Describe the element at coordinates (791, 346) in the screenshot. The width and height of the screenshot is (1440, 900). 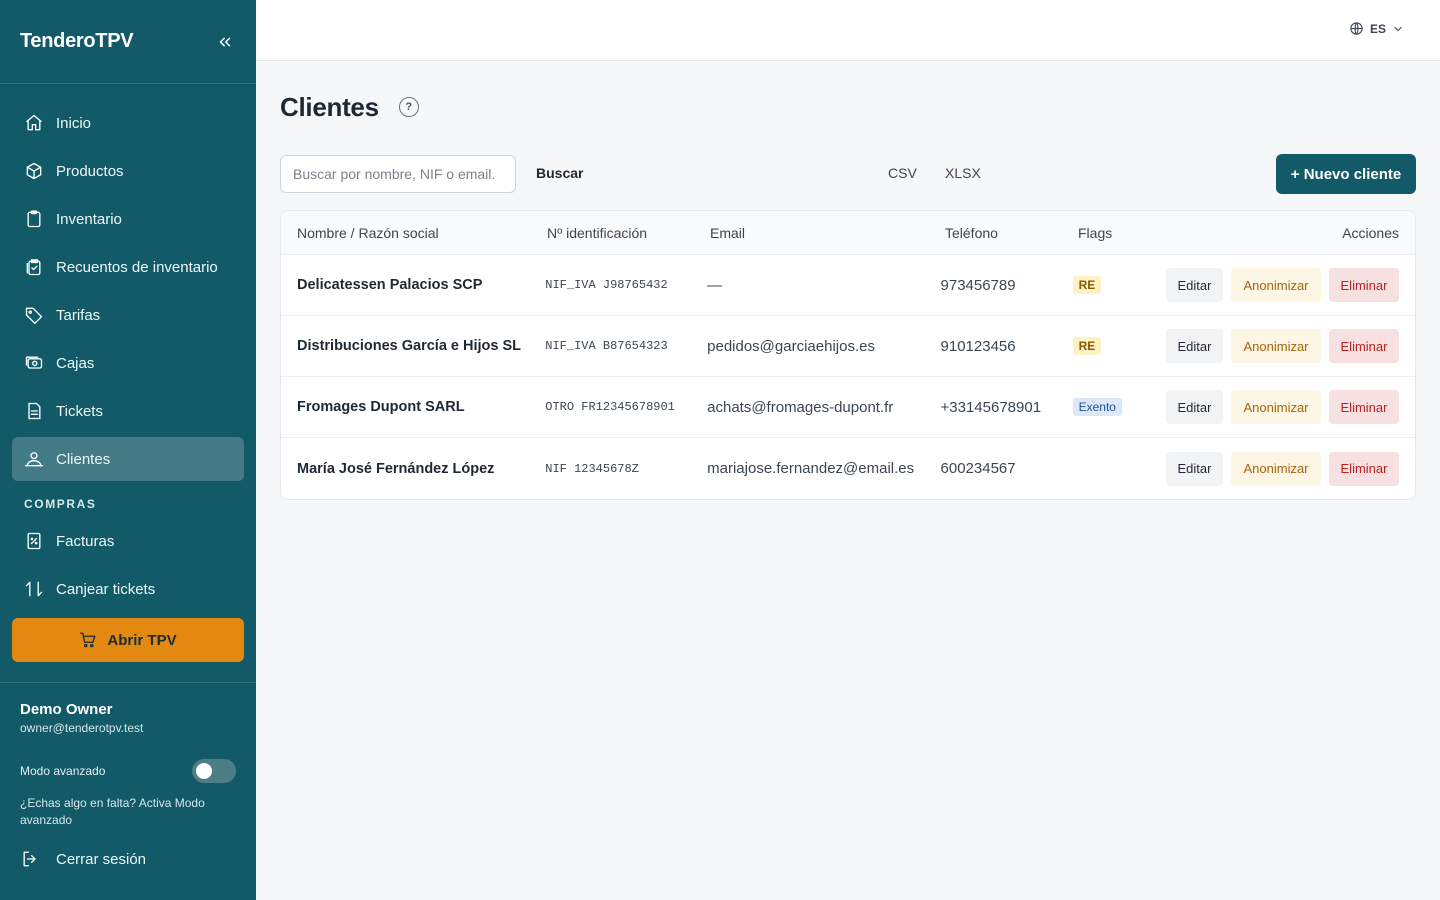
I see `client-email: pedidos@garciaehijos.es` at that location.